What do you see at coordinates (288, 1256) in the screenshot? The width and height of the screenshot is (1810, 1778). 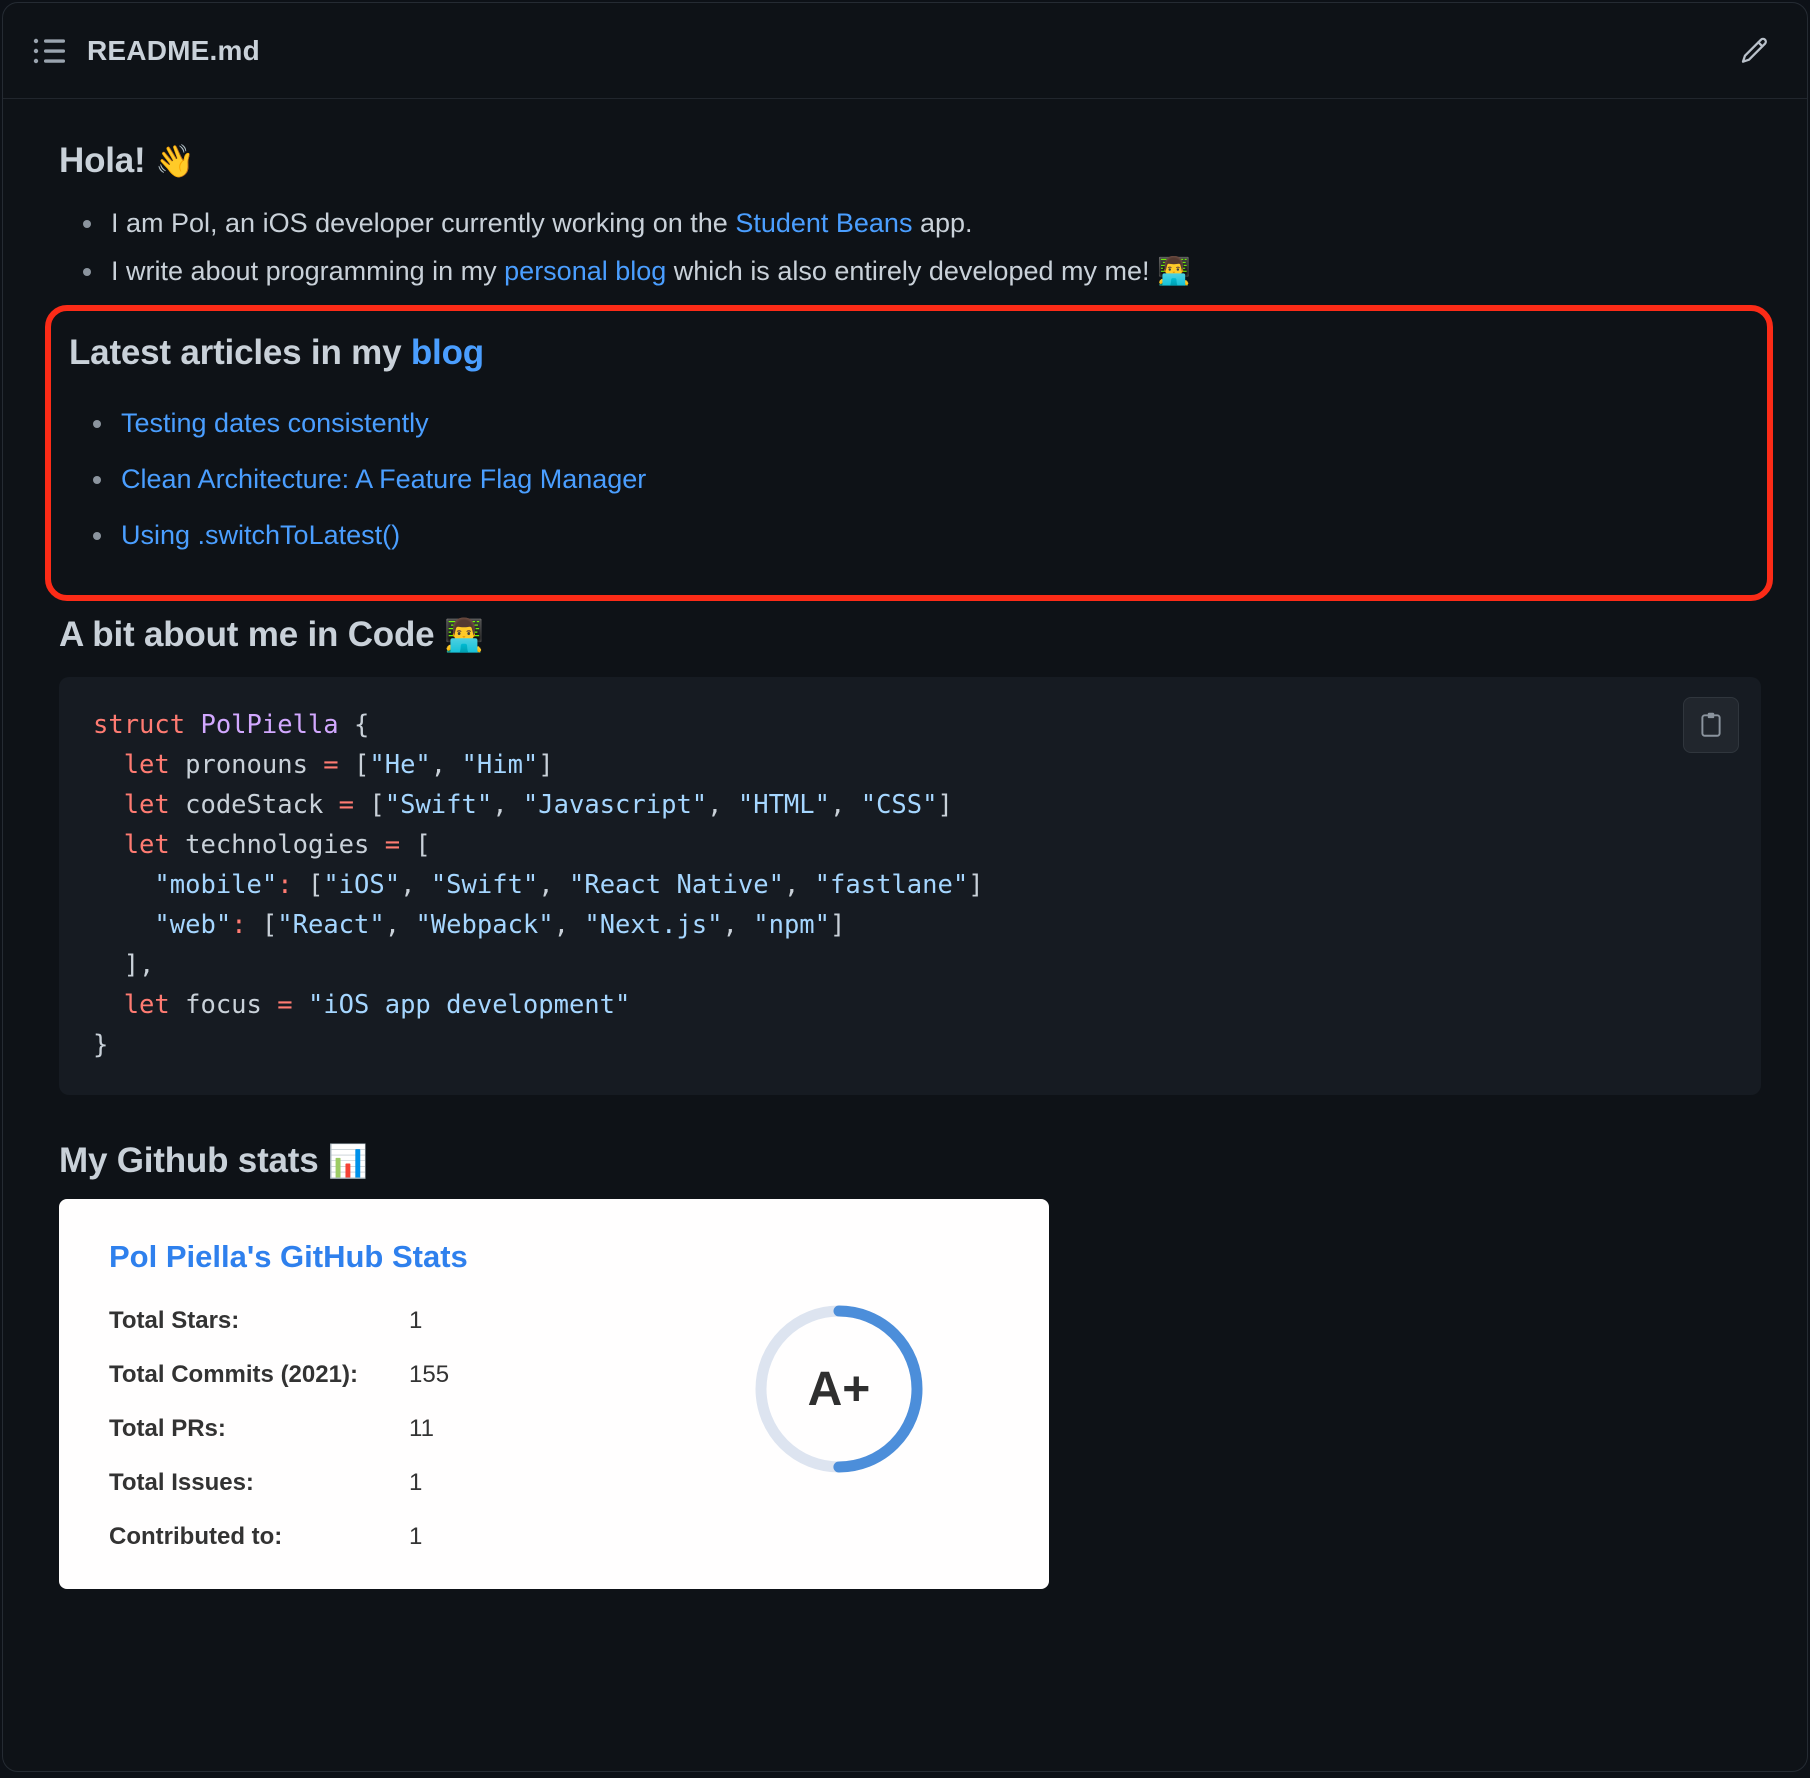 I see `stats-card-title: Pol Piella's GitHub Stats` at bounding box center [288, 1256].